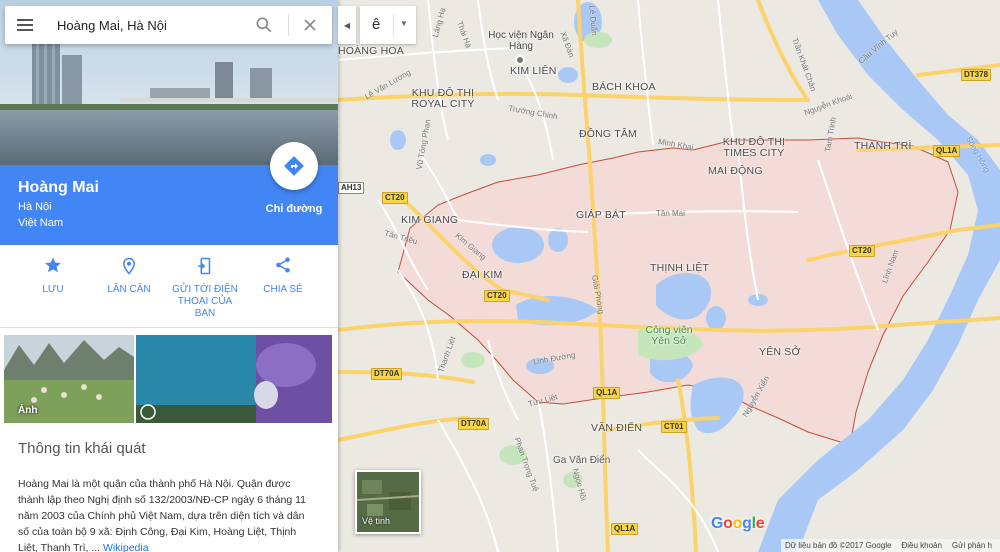 This screenshot has width=1000, height=552. I want to click on photo-thumbnail, so click(234, 379).